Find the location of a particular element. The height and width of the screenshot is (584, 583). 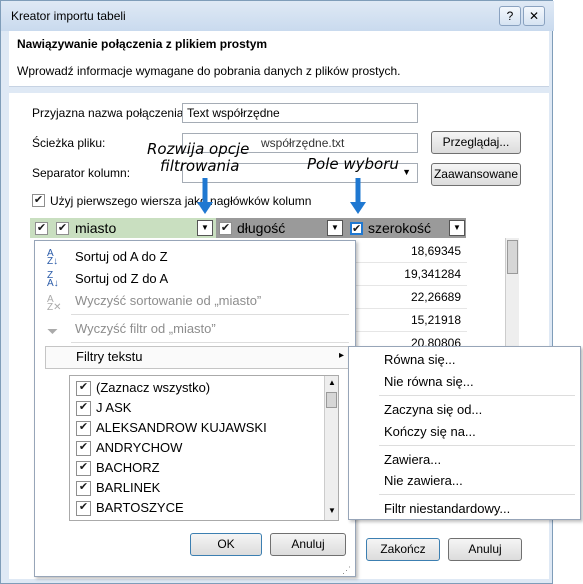

filter-callout-line2: filtrowania is located at coordinates (200, 166).